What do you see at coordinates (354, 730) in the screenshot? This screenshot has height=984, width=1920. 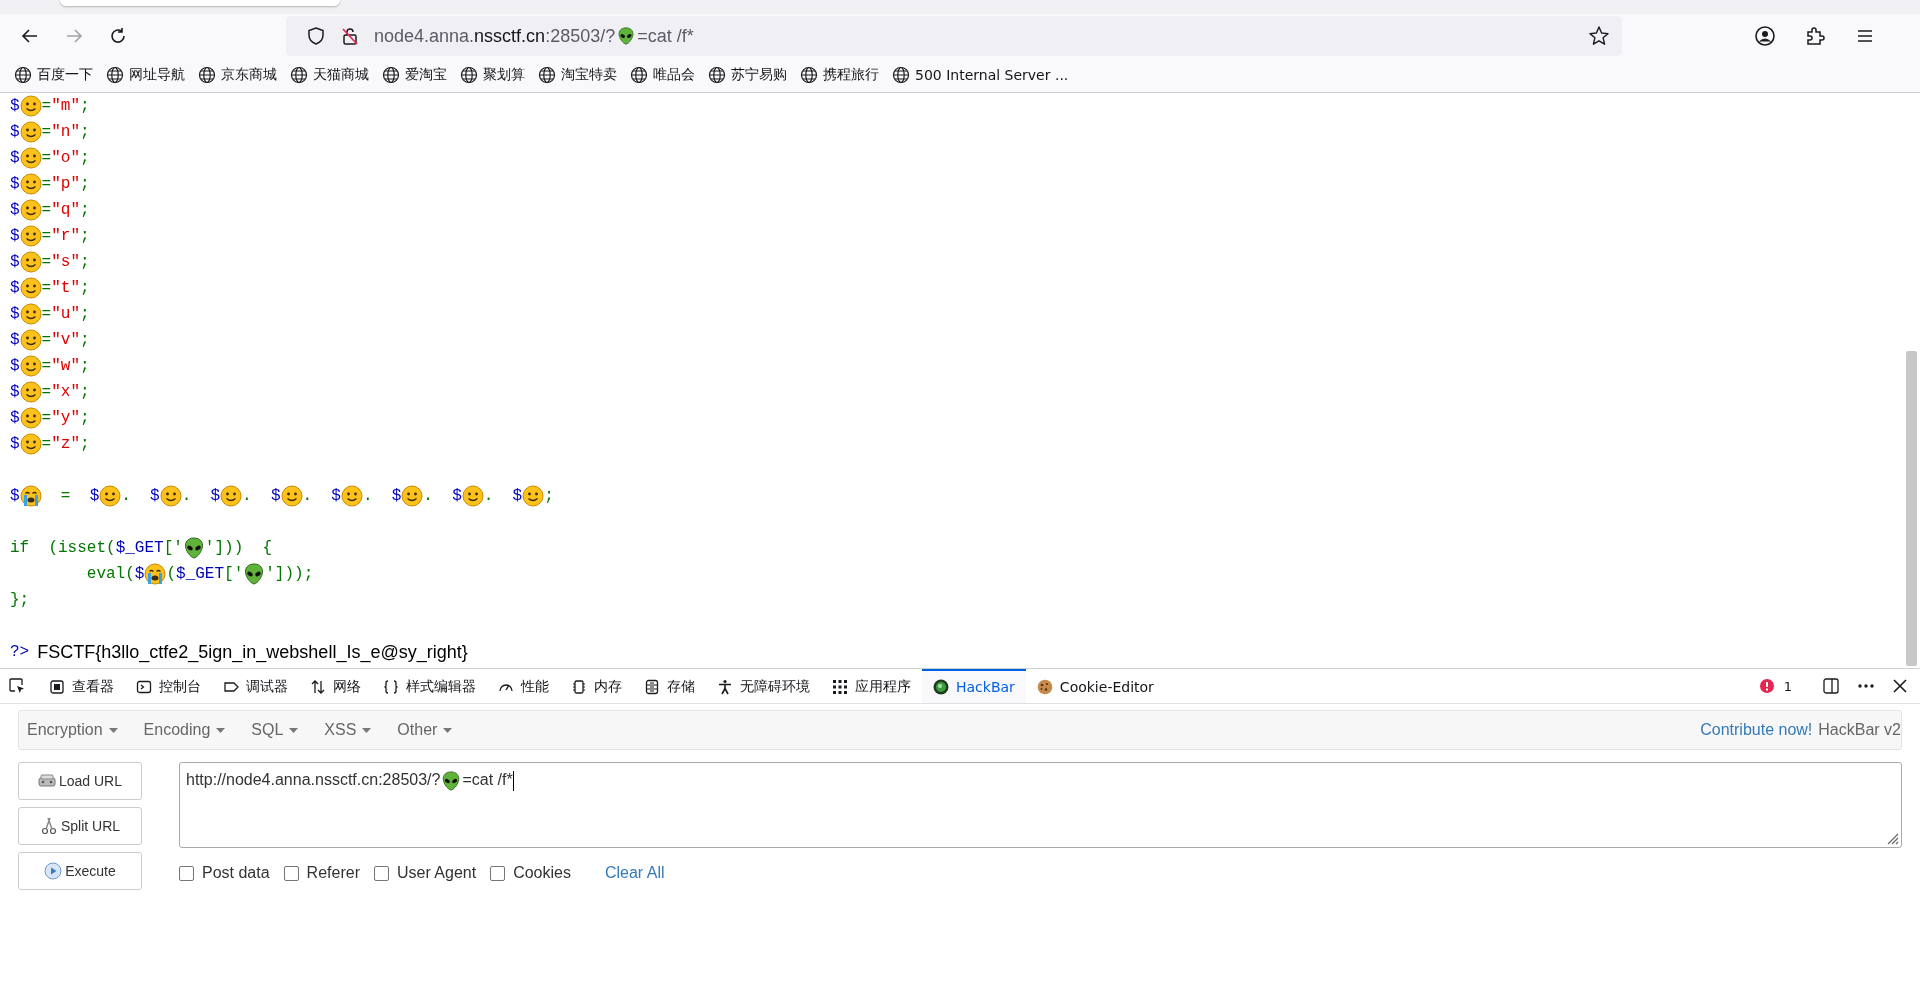 I see `dropdown-menu: XSS` at bounding box center [354, 730].